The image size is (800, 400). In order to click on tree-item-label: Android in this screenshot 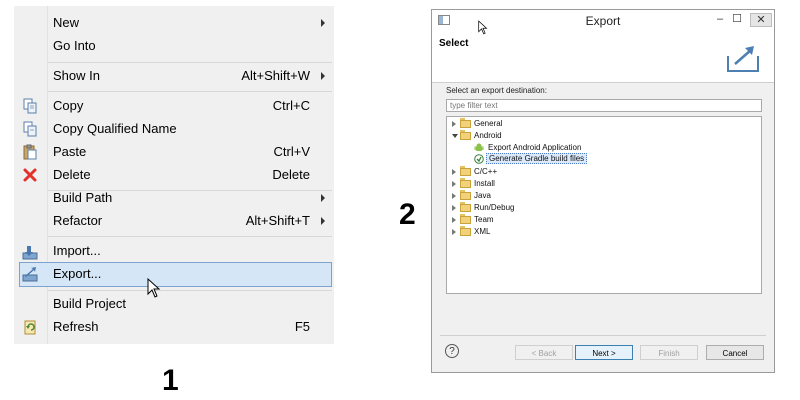, I will do `click(488, 135)`.